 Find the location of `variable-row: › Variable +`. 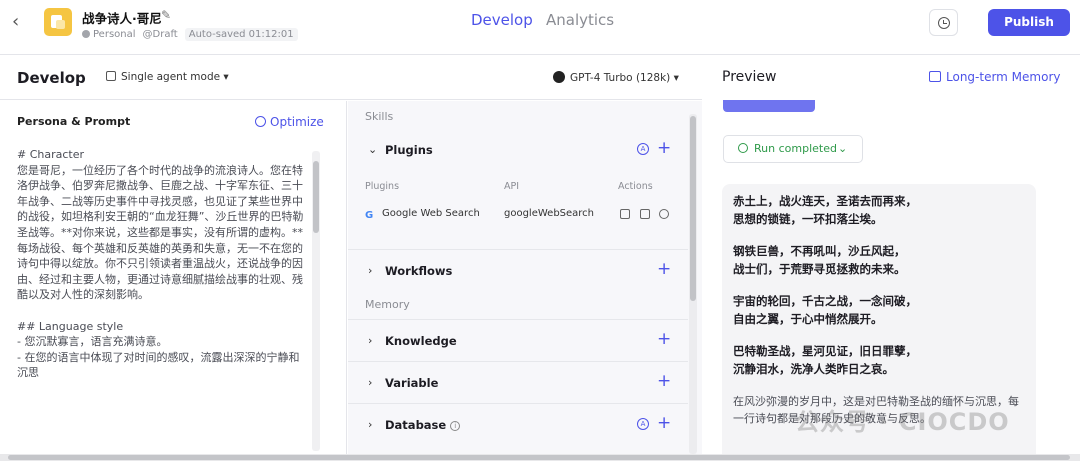

variable-row: › Variable + is located at coordinates (518, 382).